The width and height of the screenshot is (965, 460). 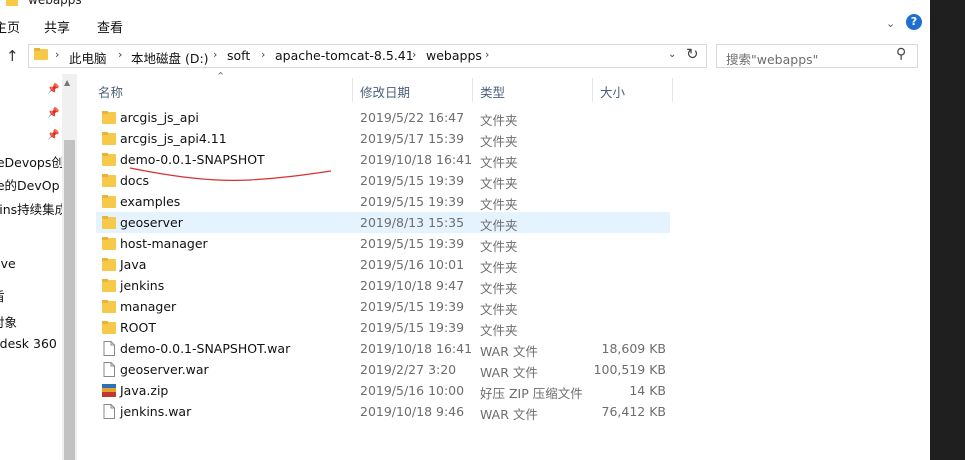 I want to click on breadcrumb-soft: soft, so click(x=238, y=55).